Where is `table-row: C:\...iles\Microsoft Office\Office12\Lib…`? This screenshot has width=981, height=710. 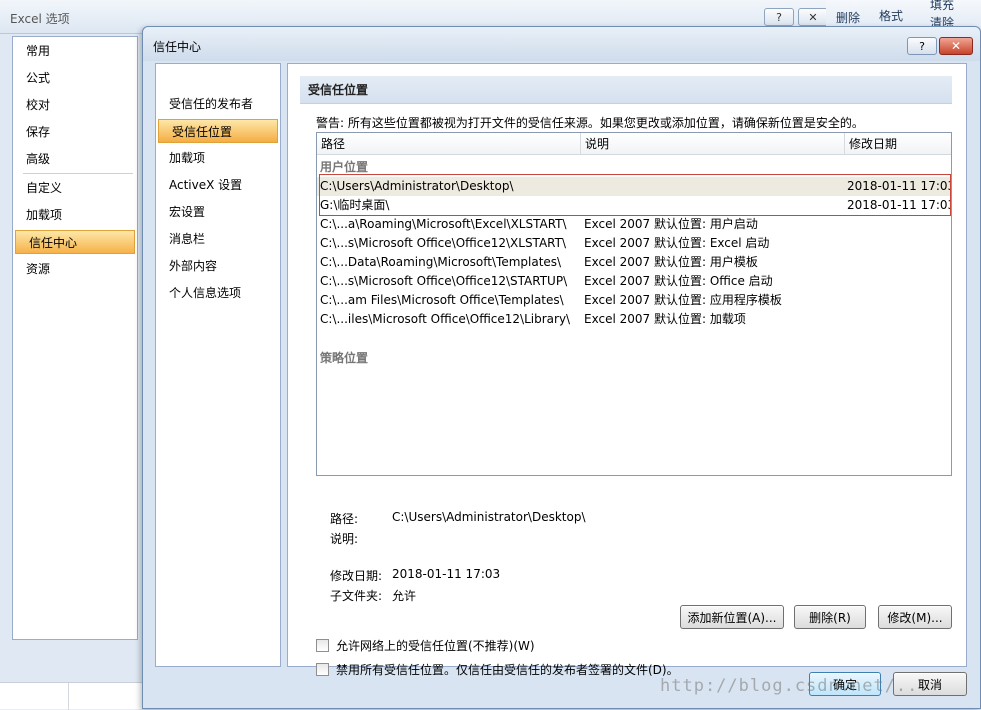
table-row: C:\...iles\Microsoft Office\Office12\Lib… is located at coordinates (634, 319).